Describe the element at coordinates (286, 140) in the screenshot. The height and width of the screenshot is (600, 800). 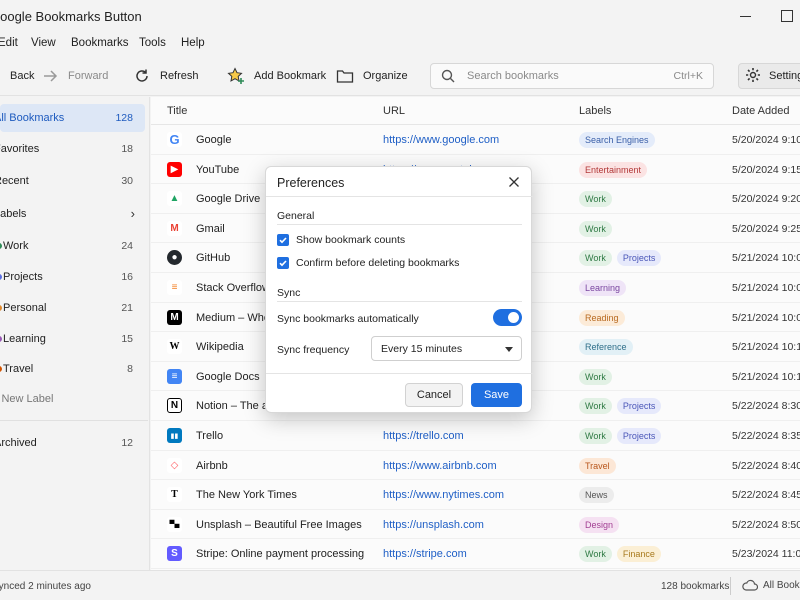
I see `bookmark-title: Google` at that location.